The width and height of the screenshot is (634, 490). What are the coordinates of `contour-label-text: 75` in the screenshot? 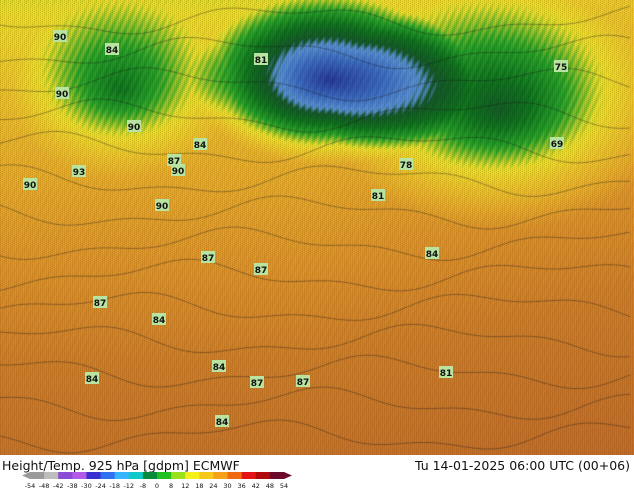 It's located at (561, 68).